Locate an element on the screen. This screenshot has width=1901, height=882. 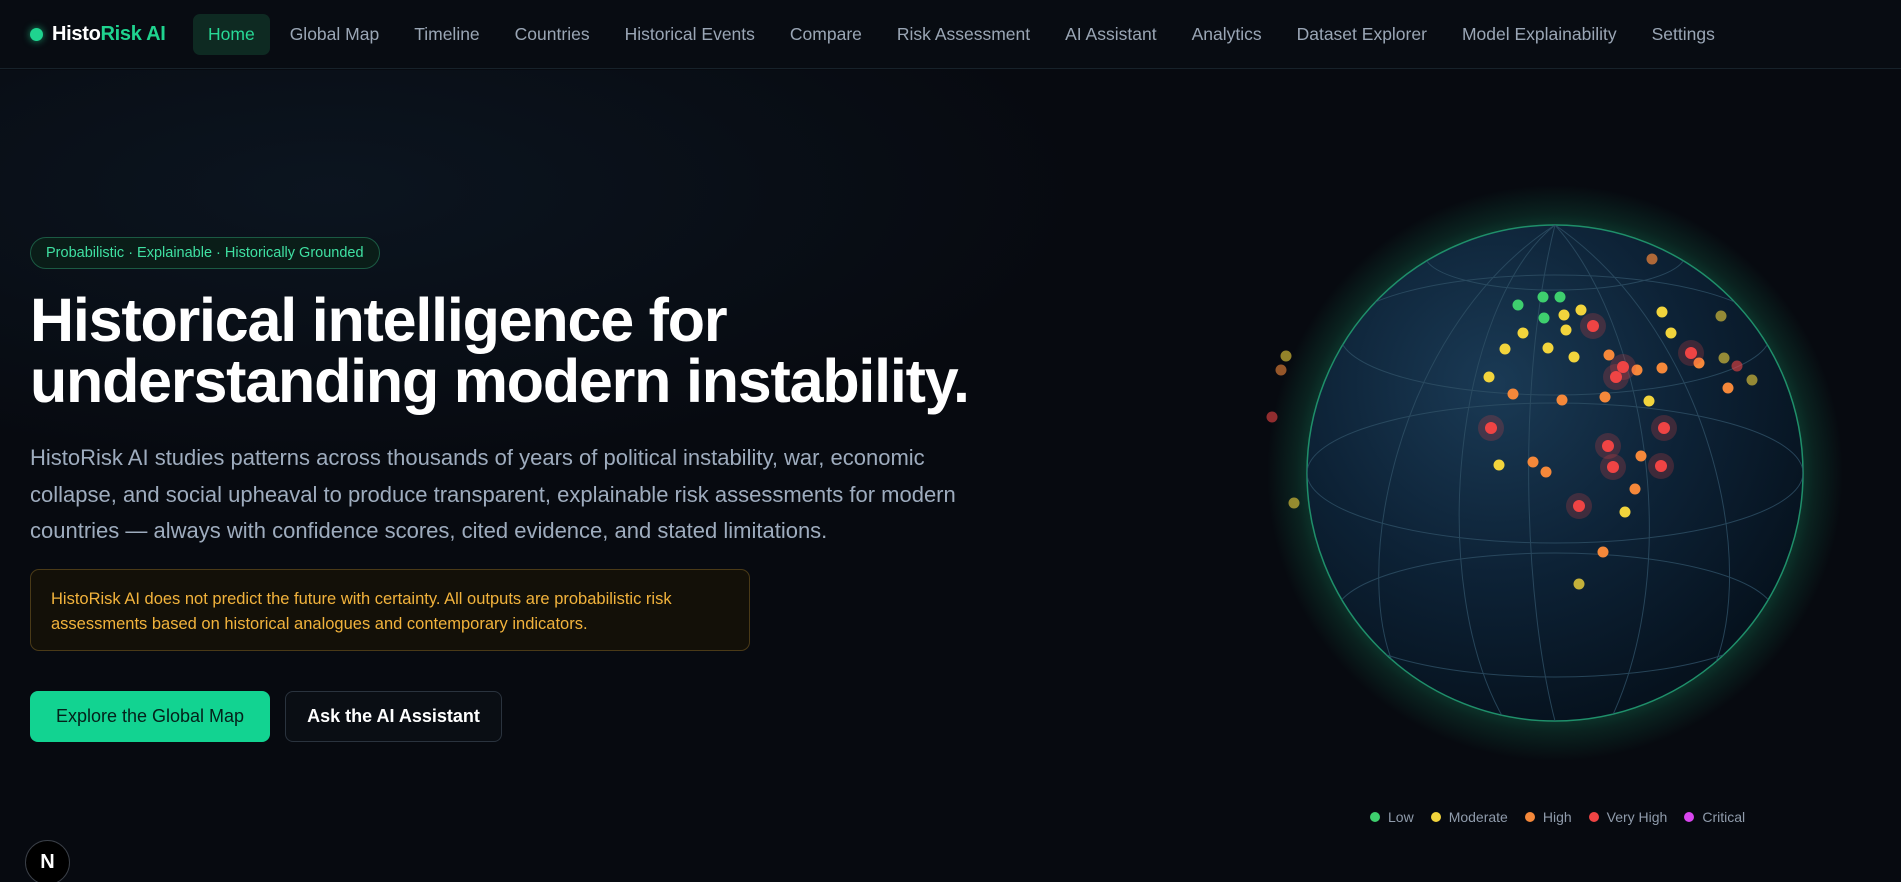
nav-item-dataset-explorer: Dataset Explorer is located at coordinates (1362, 34).